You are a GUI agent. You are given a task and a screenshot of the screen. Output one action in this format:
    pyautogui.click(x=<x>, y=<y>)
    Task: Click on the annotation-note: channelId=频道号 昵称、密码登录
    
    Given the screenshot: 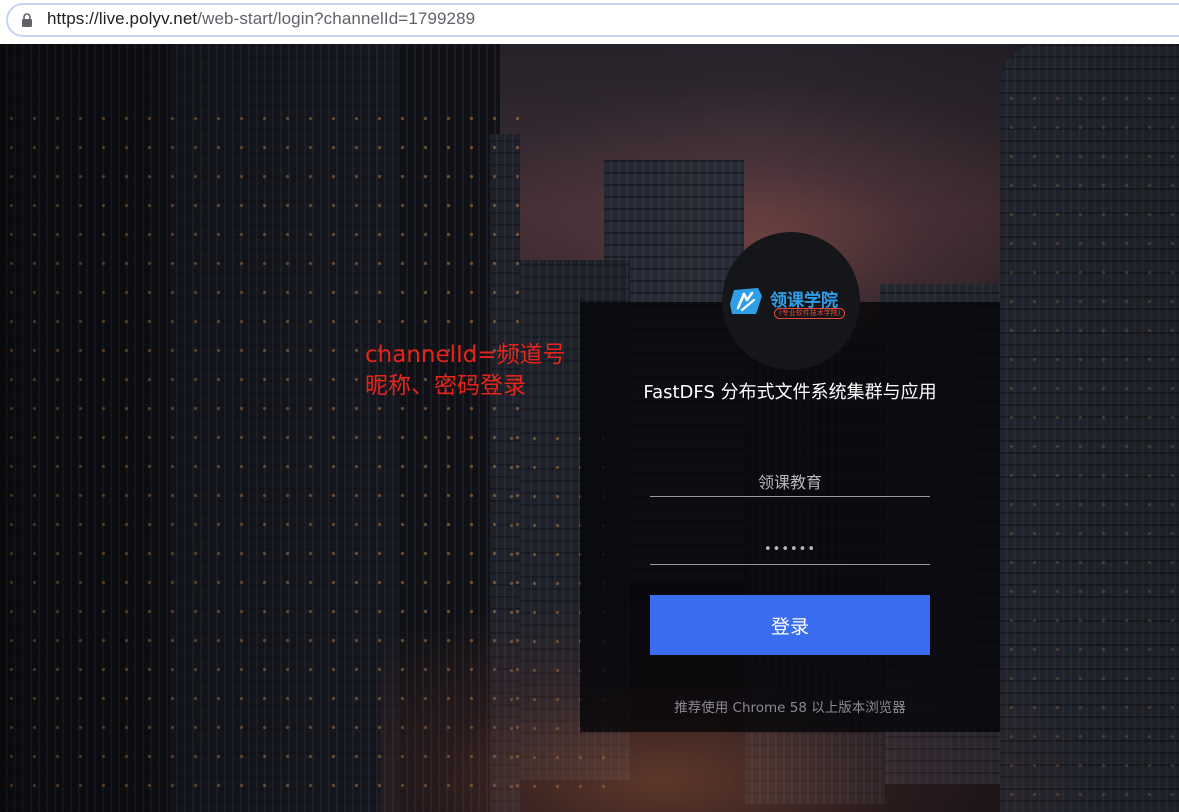 What is the action you would take?
    pyautogui.click(x=465, y=371)
    